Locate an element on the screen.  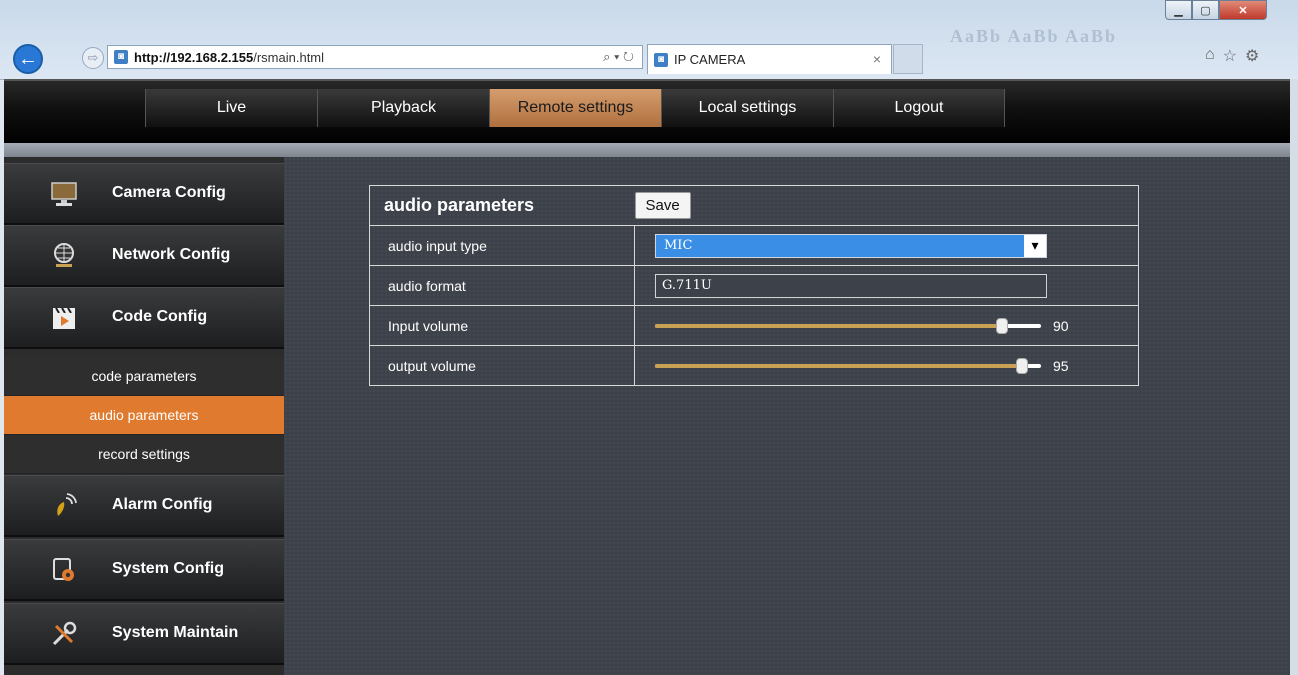
sidebar-subitem-record-settings: record settings is located at coordinates (144, 454).